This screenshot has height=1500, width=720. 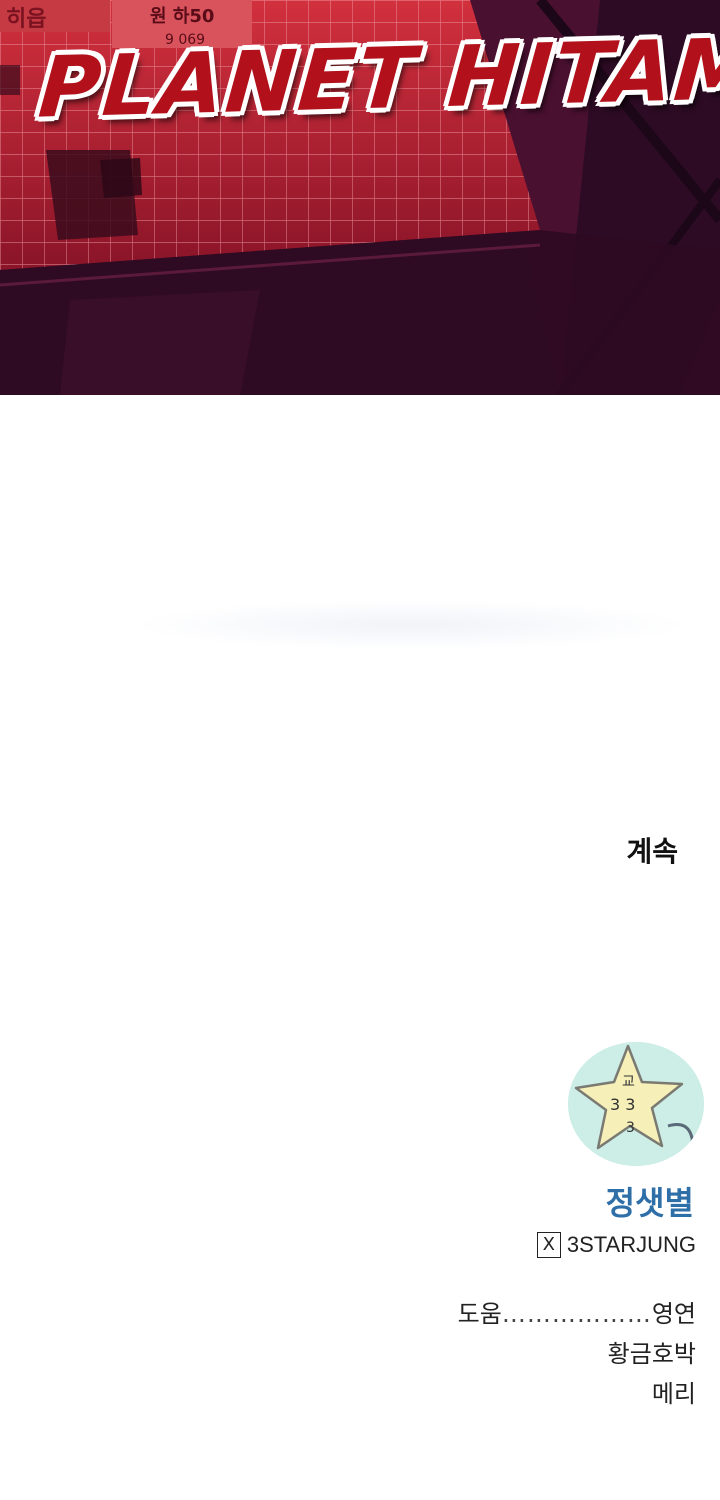 I want to click on credits-name: 영연, so click(x=673, y=1314).